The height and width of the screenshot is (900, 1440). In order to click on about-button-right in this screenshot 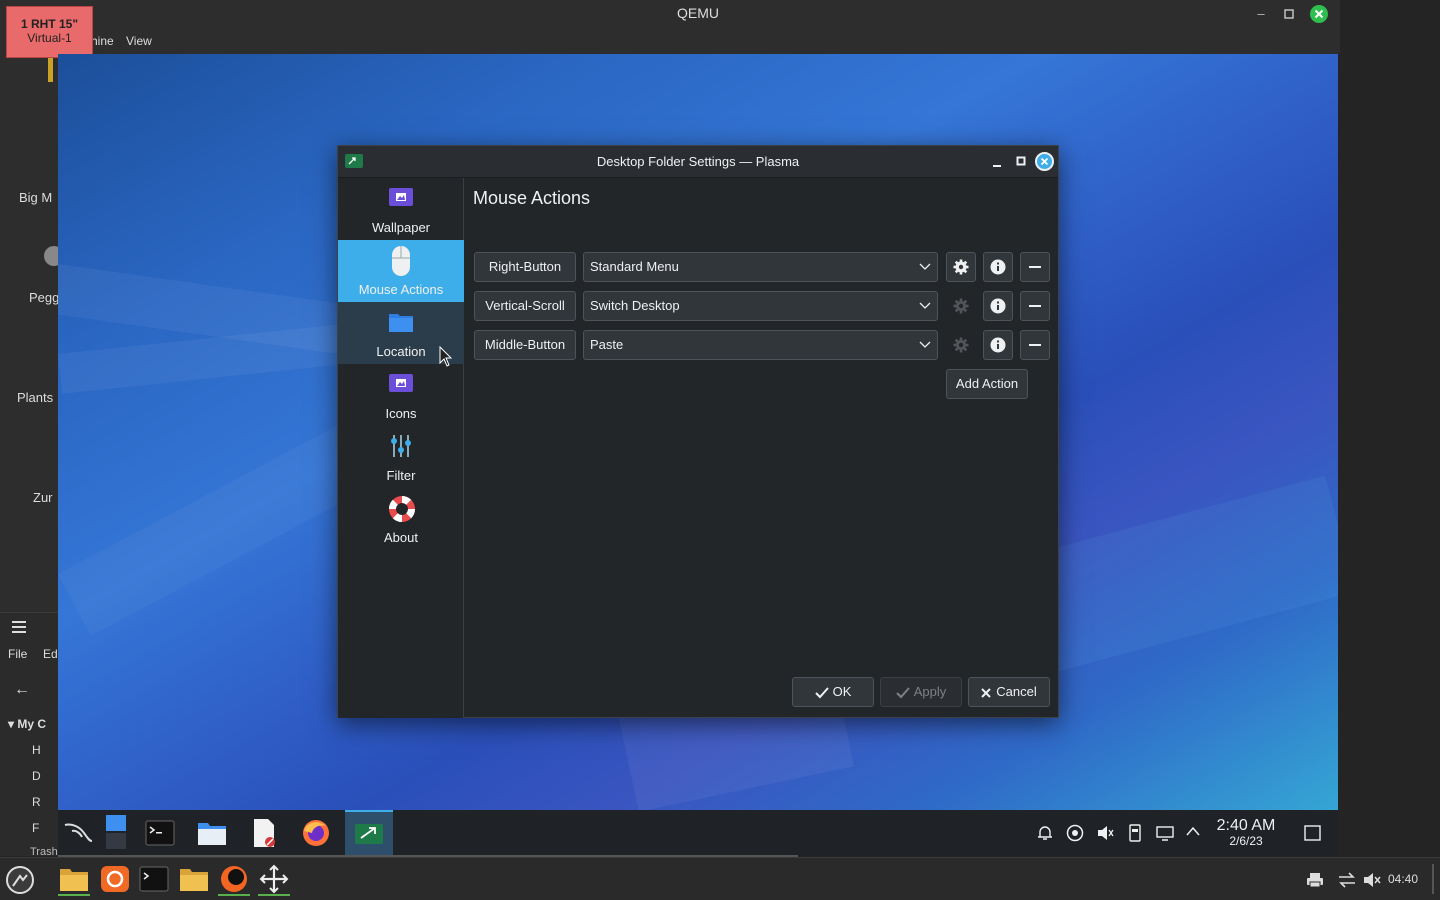, I will do `click(998, 267)`.